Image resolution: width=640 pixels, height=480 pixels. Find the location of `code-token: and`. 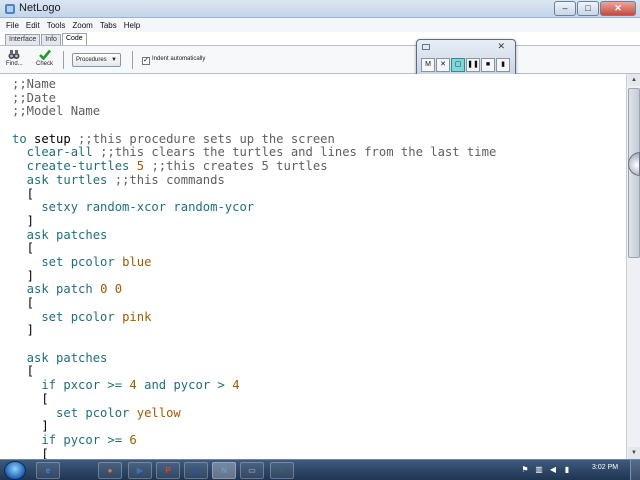

code-token: and is located at coordinates (159, 385).